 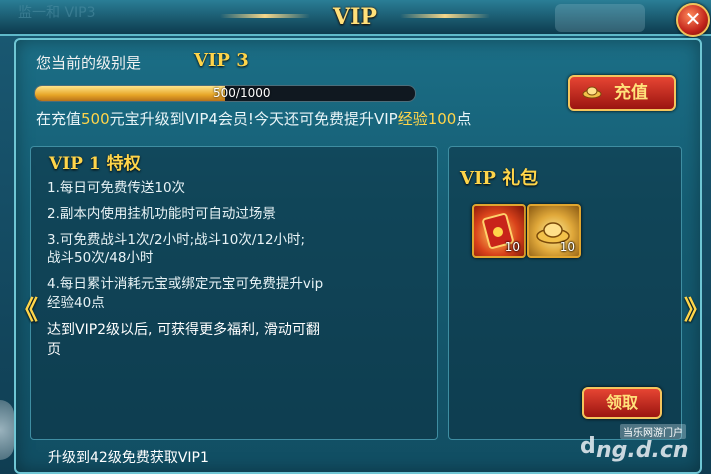 I want to click on gift-item-red-envelope: 10, so click(x=499, y=231).